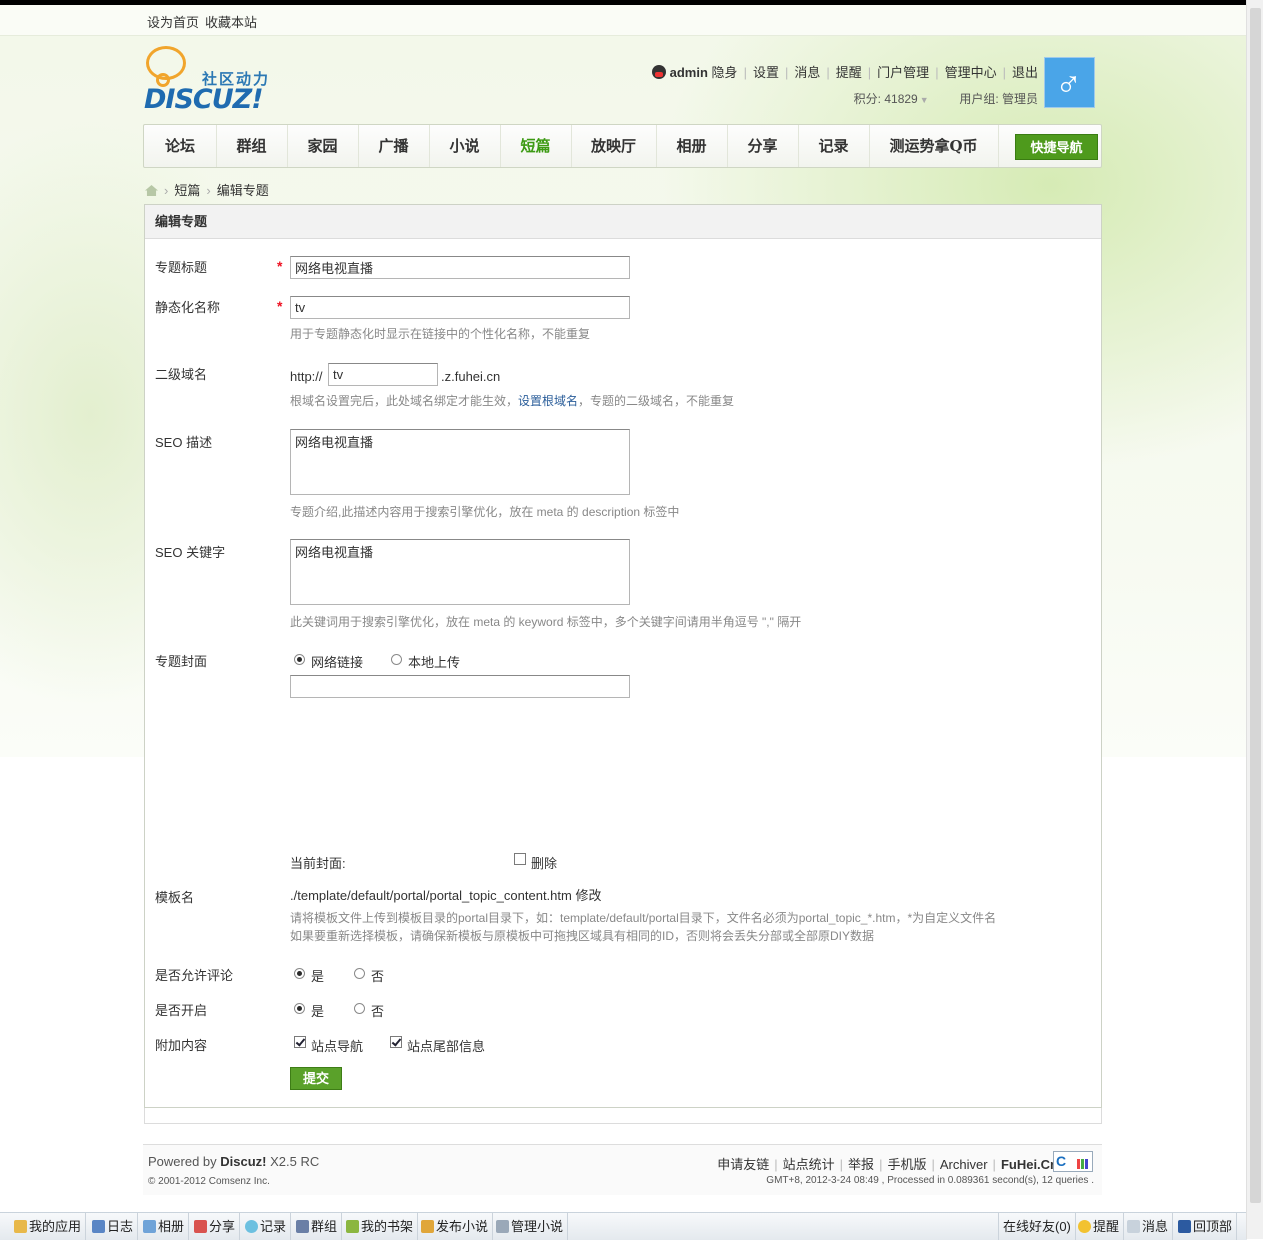  Describe the element at coordinates (861, 1164) in the screenshot. I see `report-link: 举报` at that location.